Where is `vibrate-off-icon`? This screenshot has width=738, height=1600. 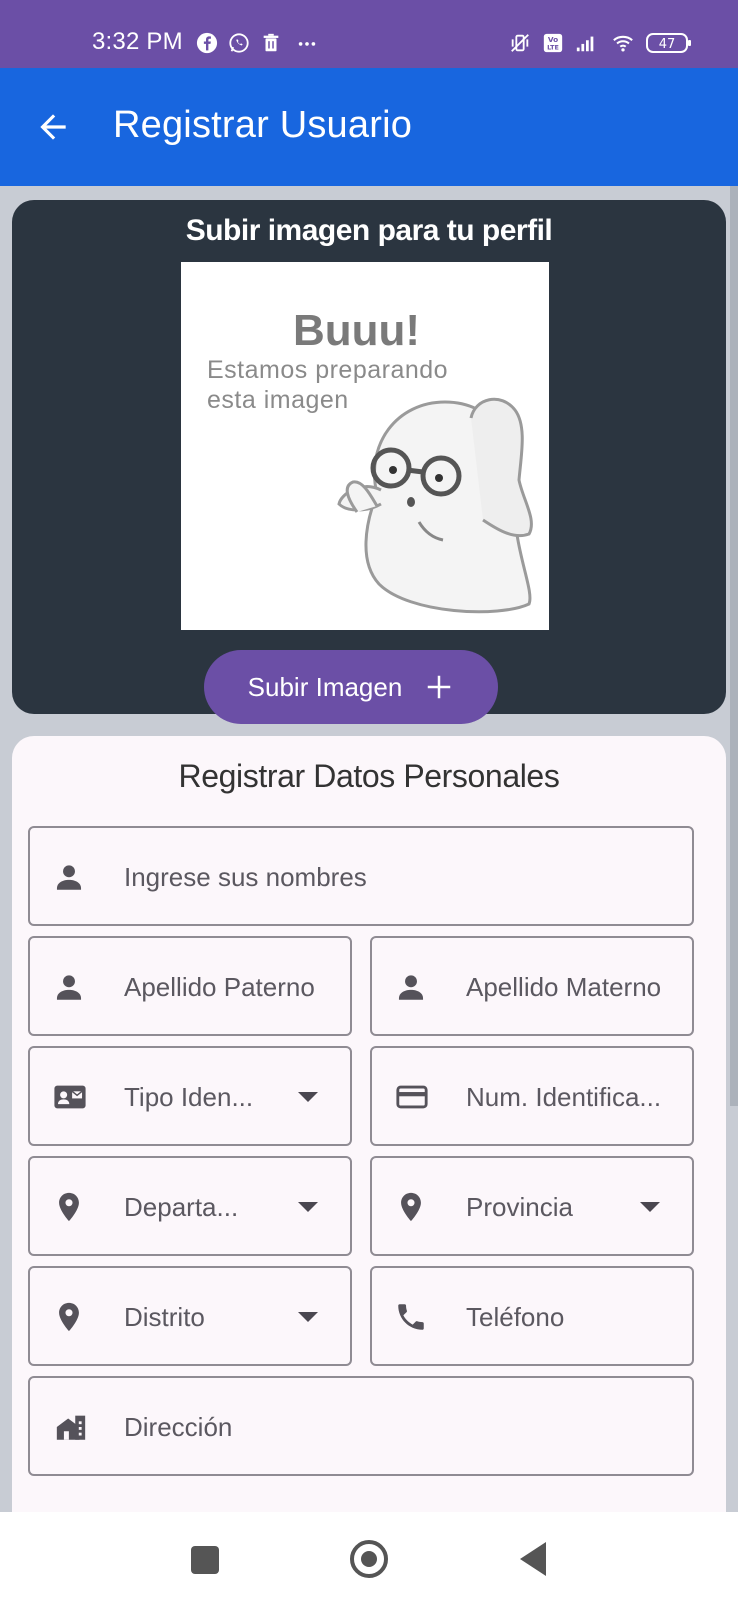 vibrate-off-icon is located at coordinates (520, 43).